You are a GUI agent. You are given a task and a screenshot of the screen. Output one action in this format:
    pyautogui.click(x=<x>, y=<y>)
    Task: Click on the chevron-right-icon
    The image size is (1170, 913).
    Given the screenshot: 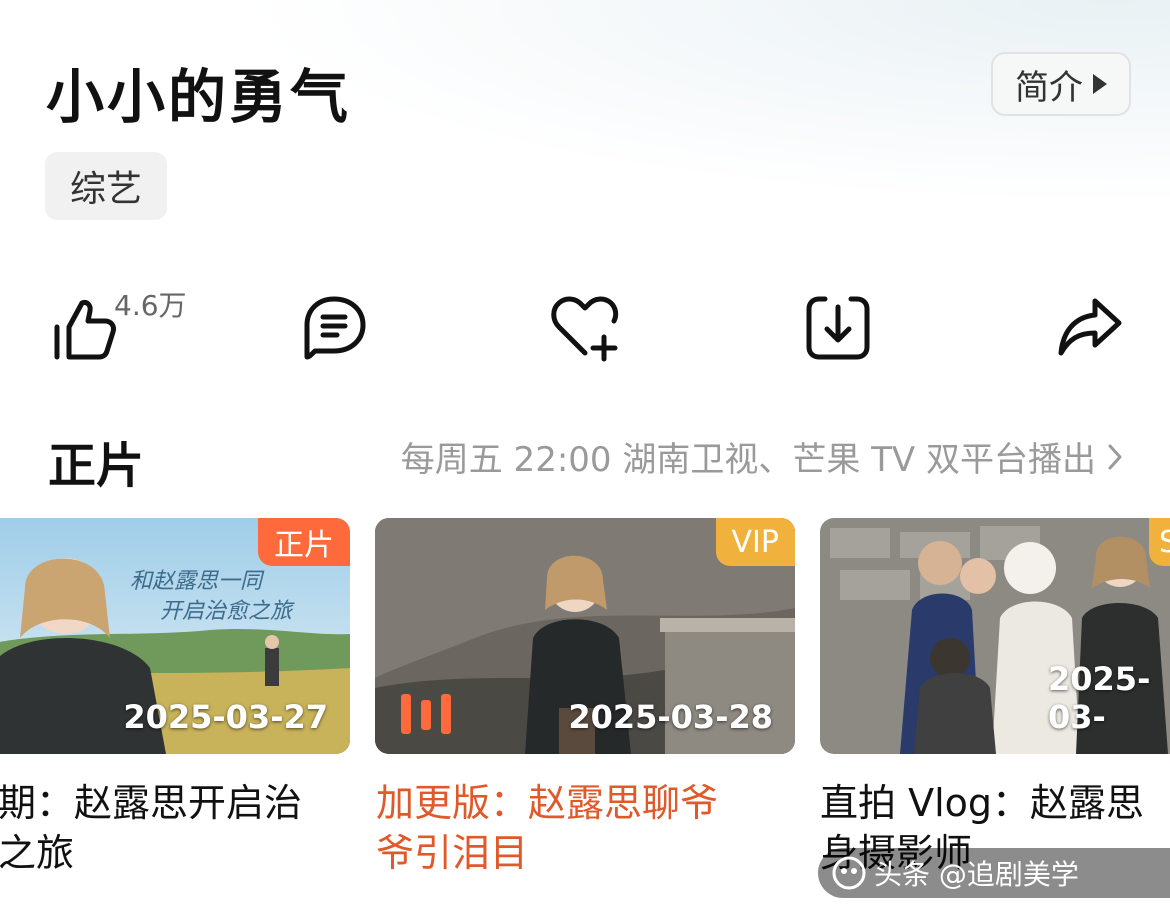 What is the action you would take?
    pyautogui.click(x=1115, y=456)
    